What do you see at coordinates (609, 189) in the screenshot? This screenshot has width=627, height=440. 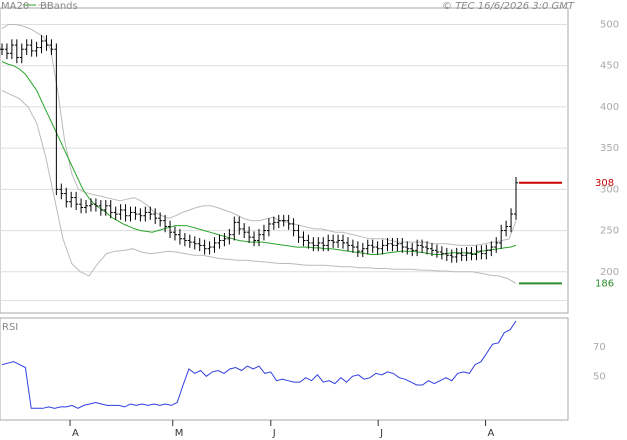 I see `price-tick-label: 300` at bounding box center [609, 189].